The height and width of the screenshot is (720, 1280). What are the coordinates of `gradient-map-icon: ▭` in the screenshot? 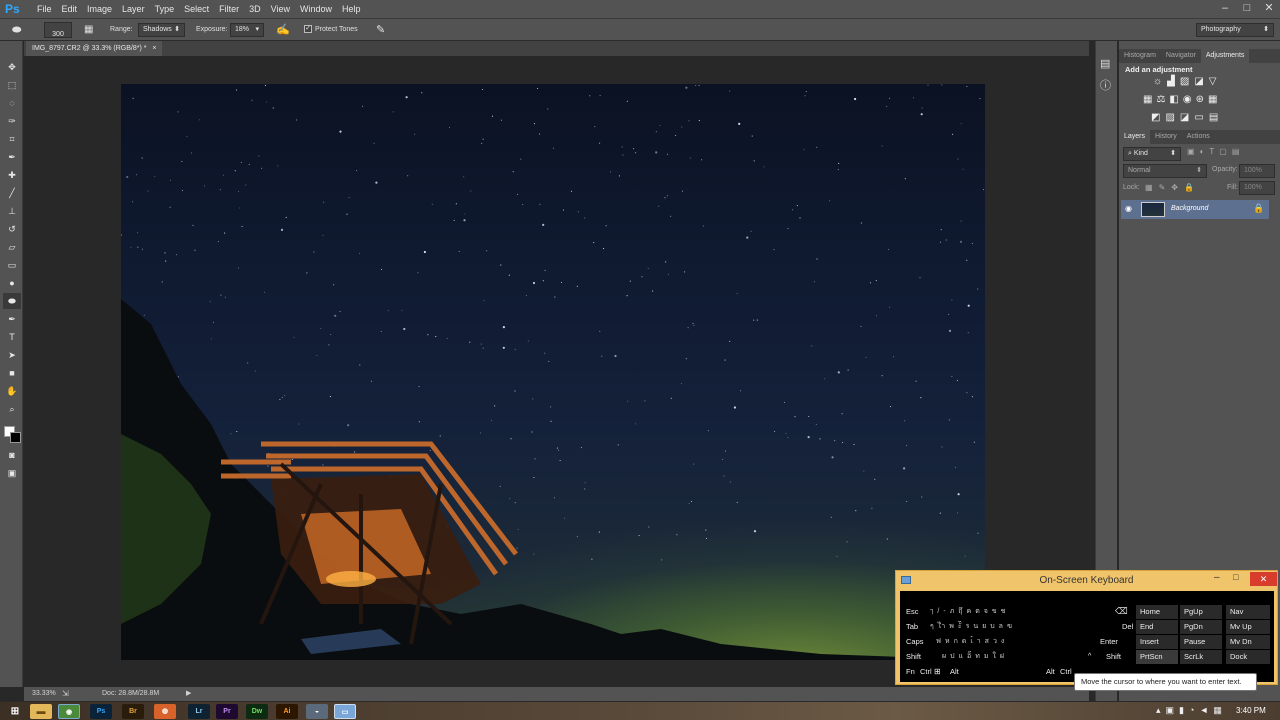 It's located at (1201, 117).